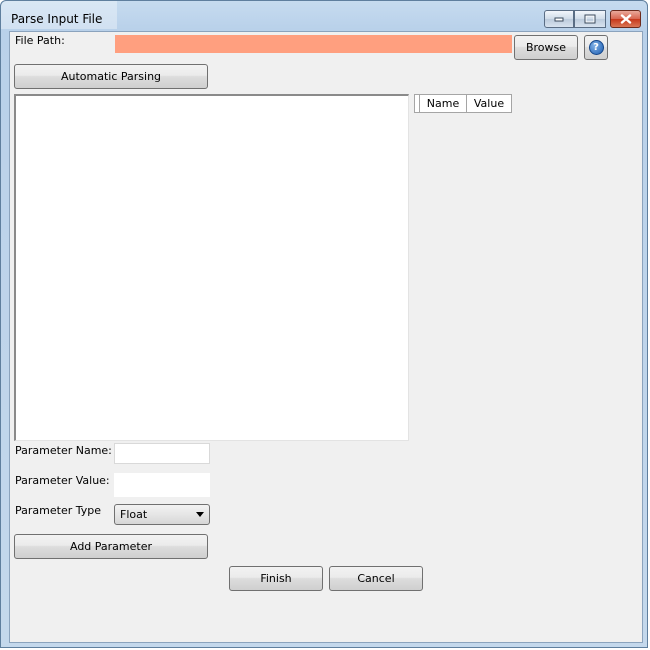 The height and width of the screenshot is (650, 650). What do you see at coordinates (276, 578) in the screenshot?
I see `finish-button: Finish` at bounding box center [276, 578].